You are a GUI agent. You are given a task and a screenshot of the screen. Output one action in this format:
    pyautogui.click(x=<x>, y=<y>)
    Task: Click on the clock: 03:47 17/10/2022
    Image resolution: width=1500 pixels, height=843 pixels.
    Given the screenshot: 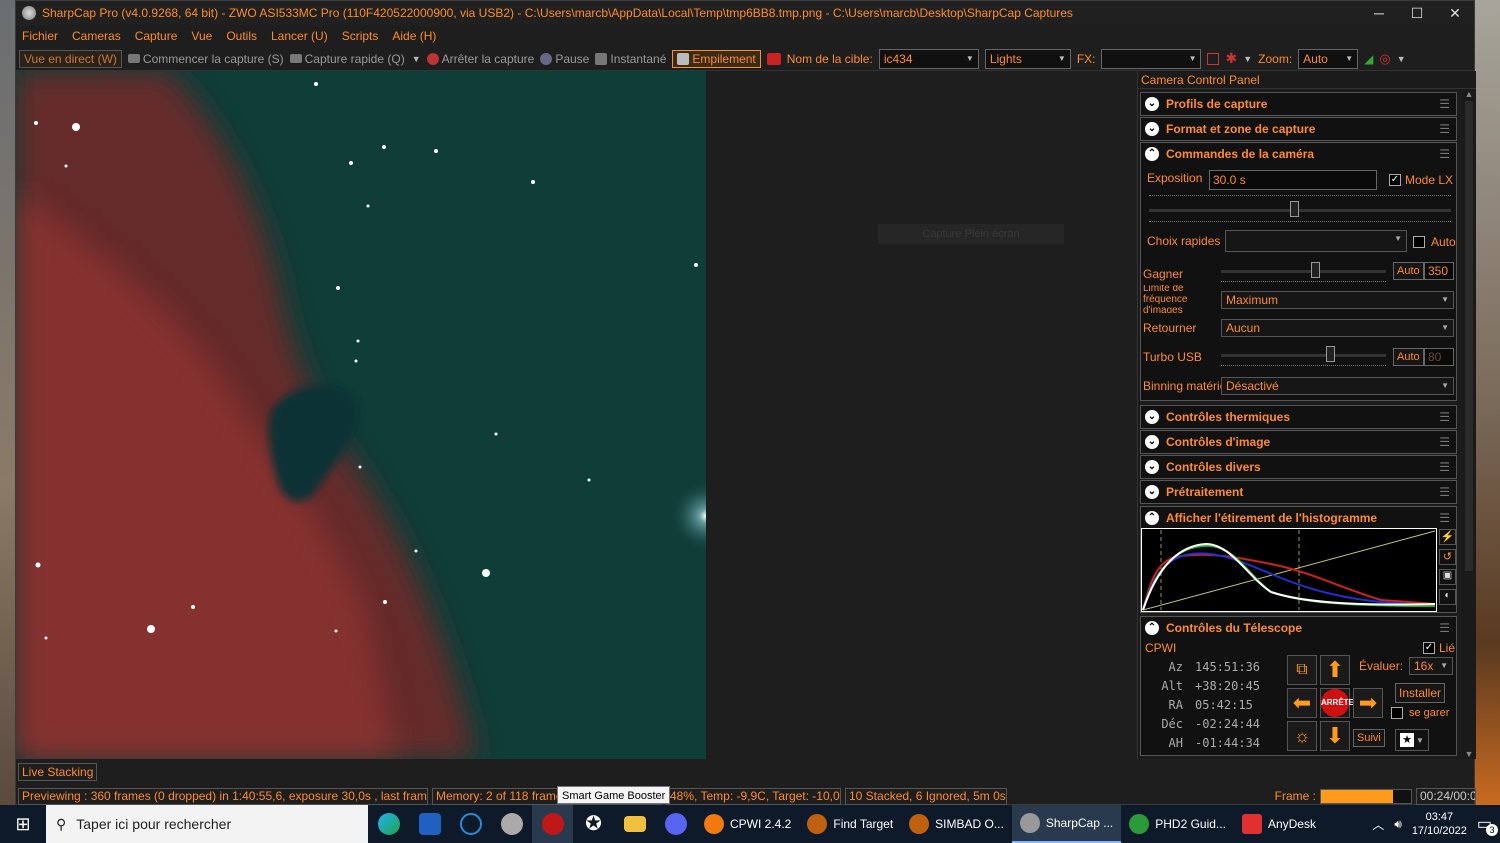 What is the action you would take?
    pyautogui.click(x=1439, y=824)
    